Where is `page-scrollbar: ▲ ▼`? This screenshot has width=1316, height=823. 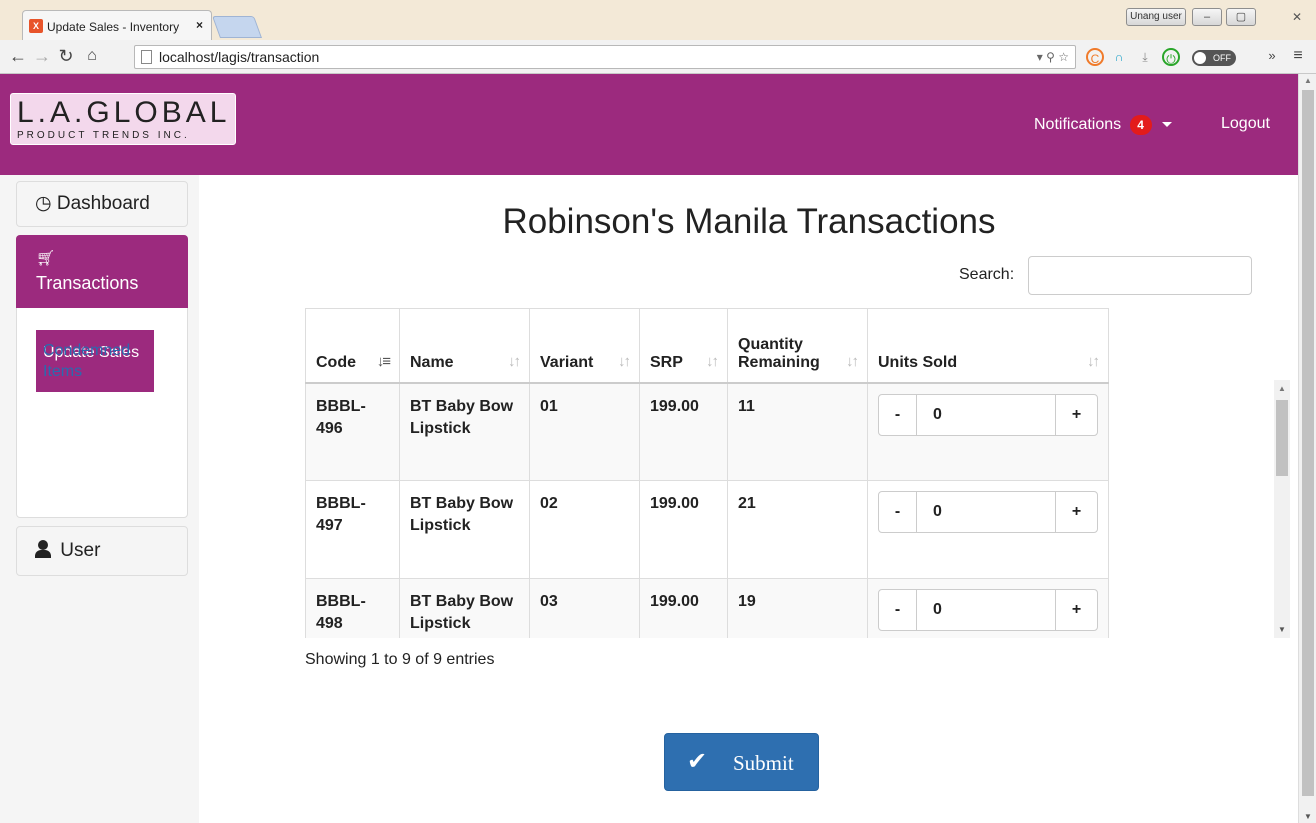 page-scrollbar: ▲ ▼ is located at coordinates (1307, 448).